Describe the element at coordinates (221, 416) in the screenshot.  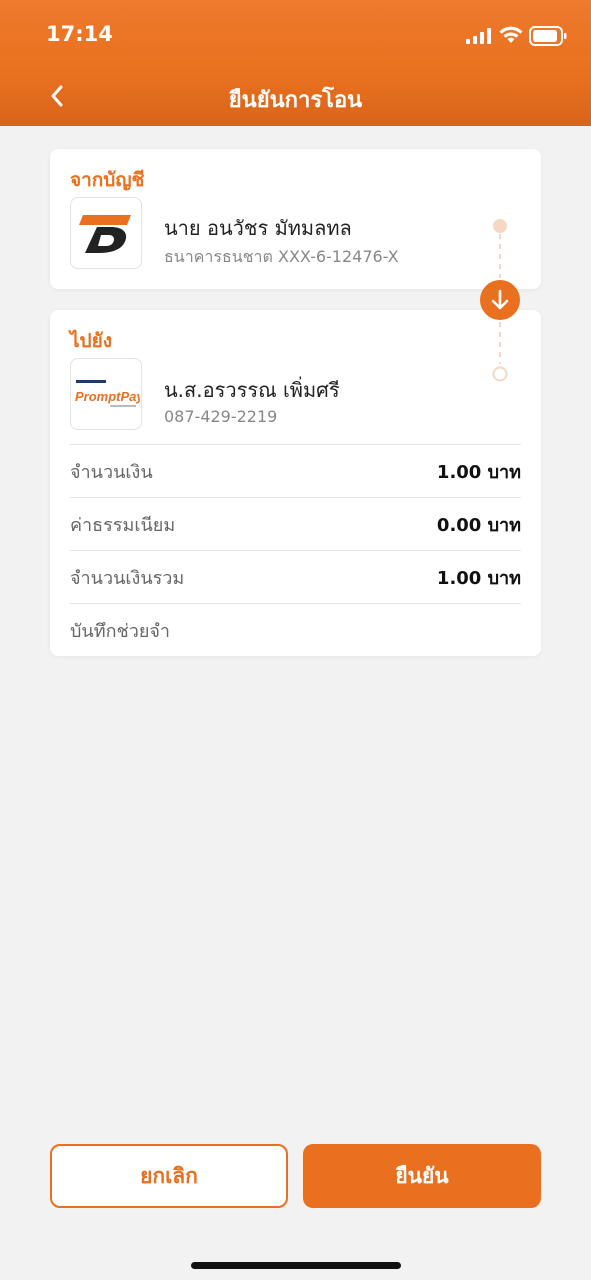
I see `to-phone-number: 087-429-2219` at that location.